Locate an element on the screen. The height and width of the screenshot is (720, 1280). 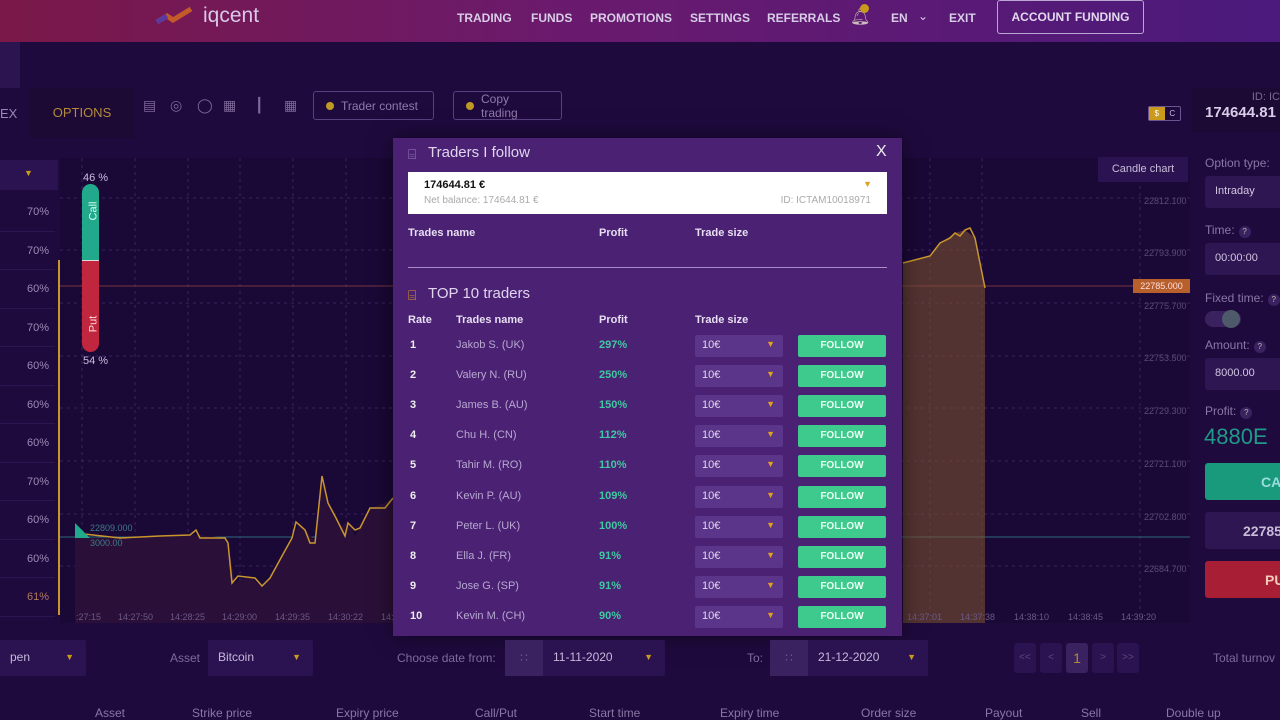
header-trades-name: Trades name is located at coordinates (490, 320).